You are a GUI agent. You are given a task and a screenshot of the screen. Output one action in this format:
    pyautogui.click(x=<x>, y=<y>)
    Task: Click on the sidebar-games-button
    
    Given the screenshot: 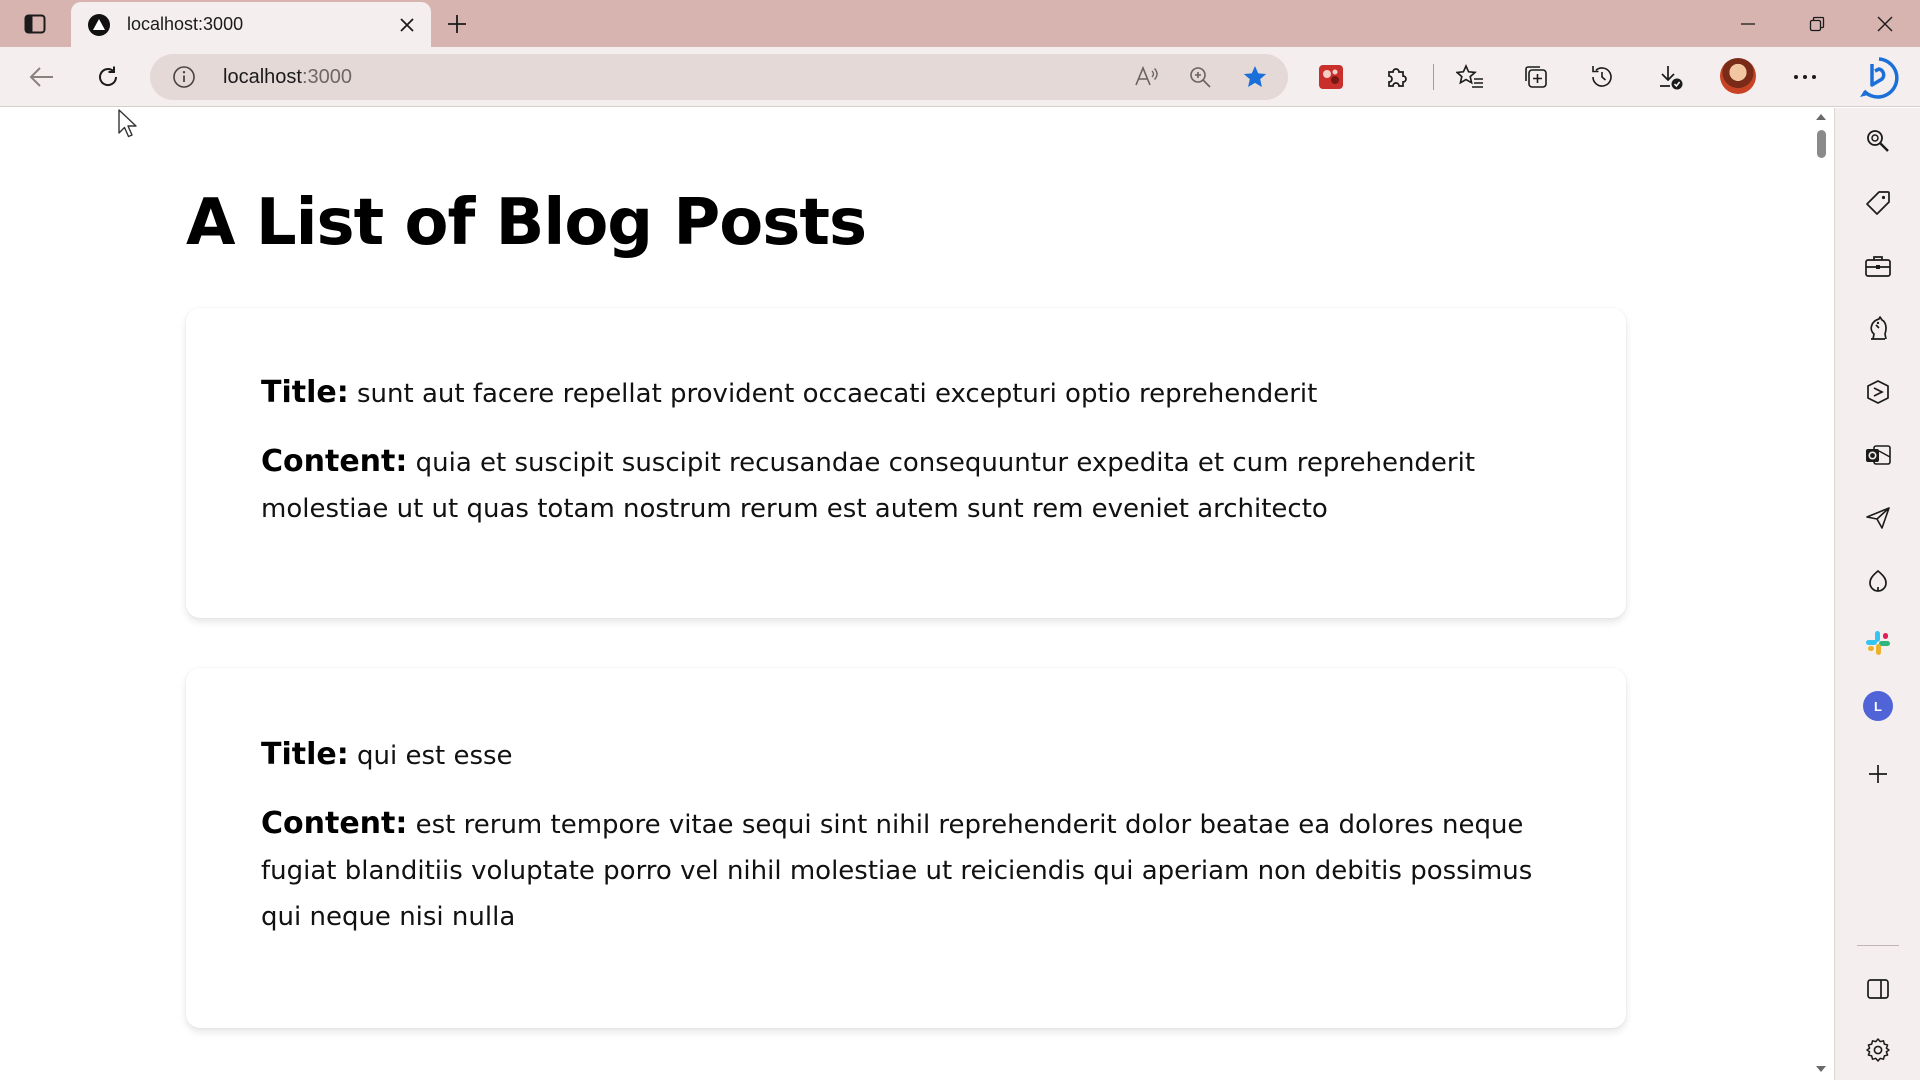 What is the action you would take?
    pyautogui.click(x=1878, y=329)
    